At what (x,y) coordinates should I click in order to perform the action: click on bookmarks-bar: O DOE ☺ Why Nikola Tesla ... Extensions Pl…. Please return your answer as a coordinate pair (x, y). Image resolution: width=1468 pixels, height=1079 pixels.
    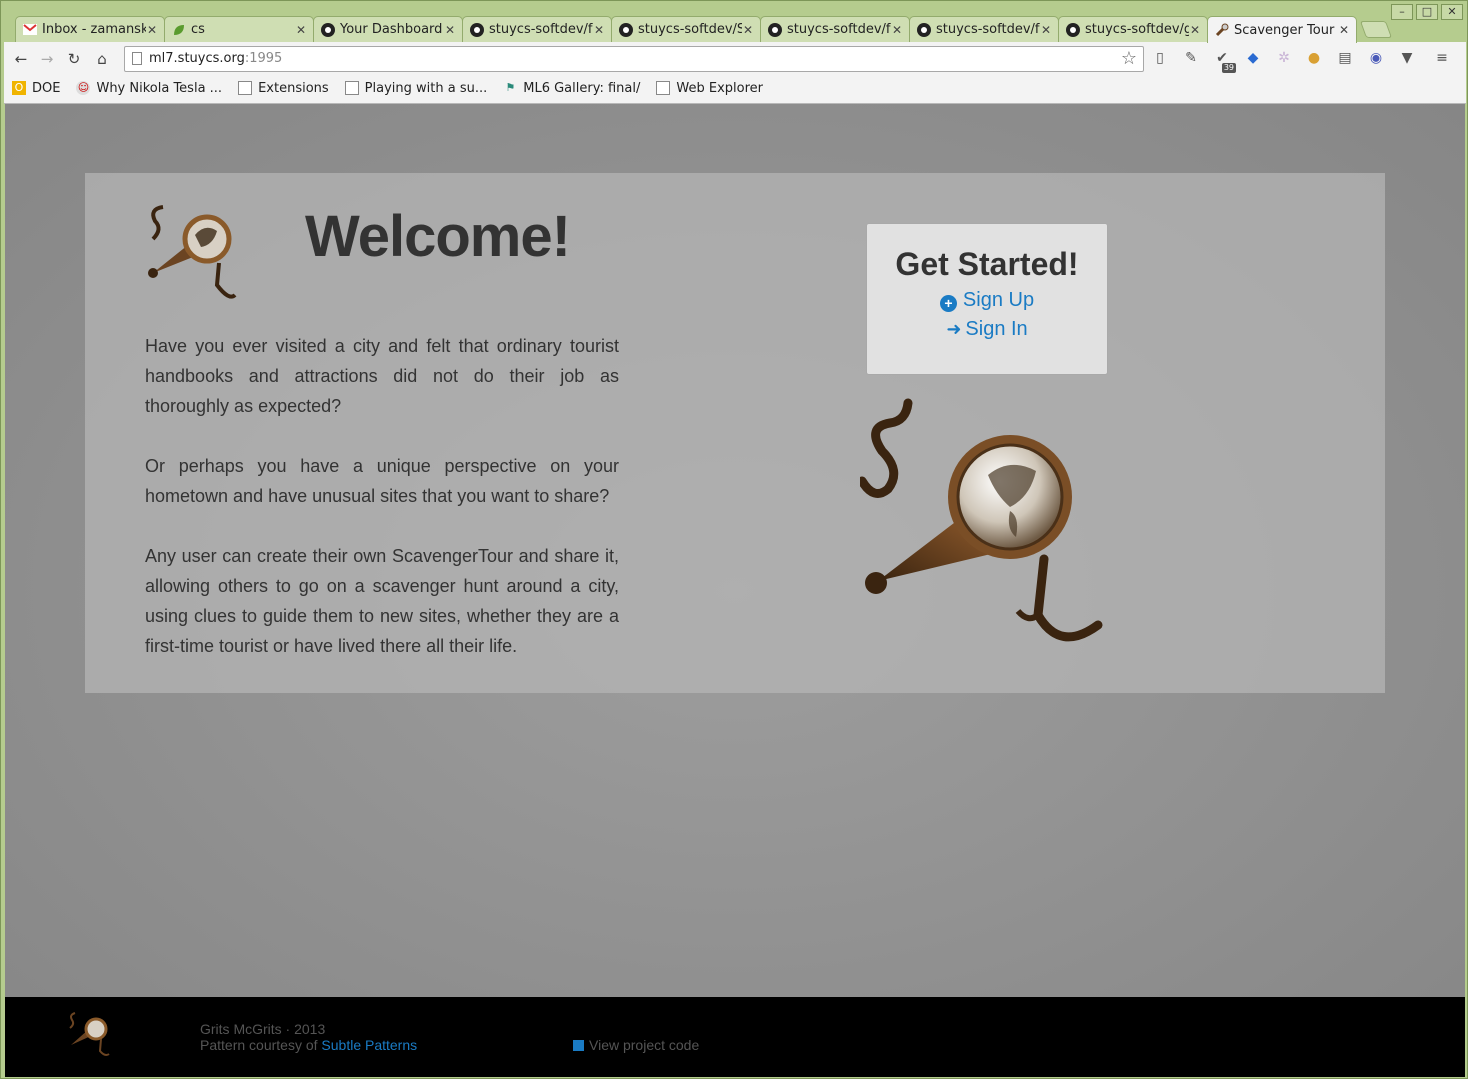
    Looking at the image, I should click on (395, 88).